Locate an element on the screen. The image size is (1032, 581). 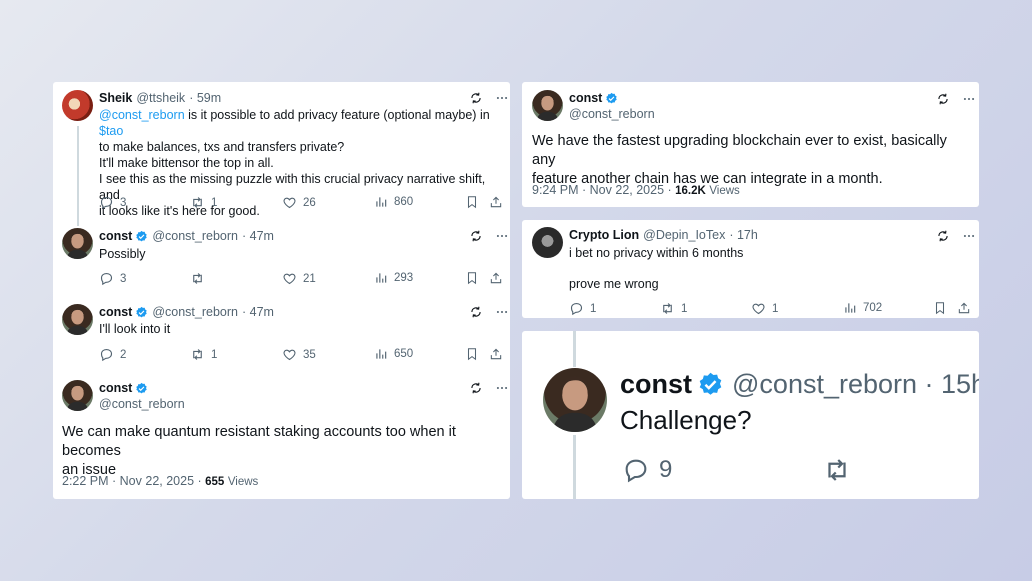
timestamp: 2:22 PM · Nov 22, 2025 · is located at coordinates (132, 481).